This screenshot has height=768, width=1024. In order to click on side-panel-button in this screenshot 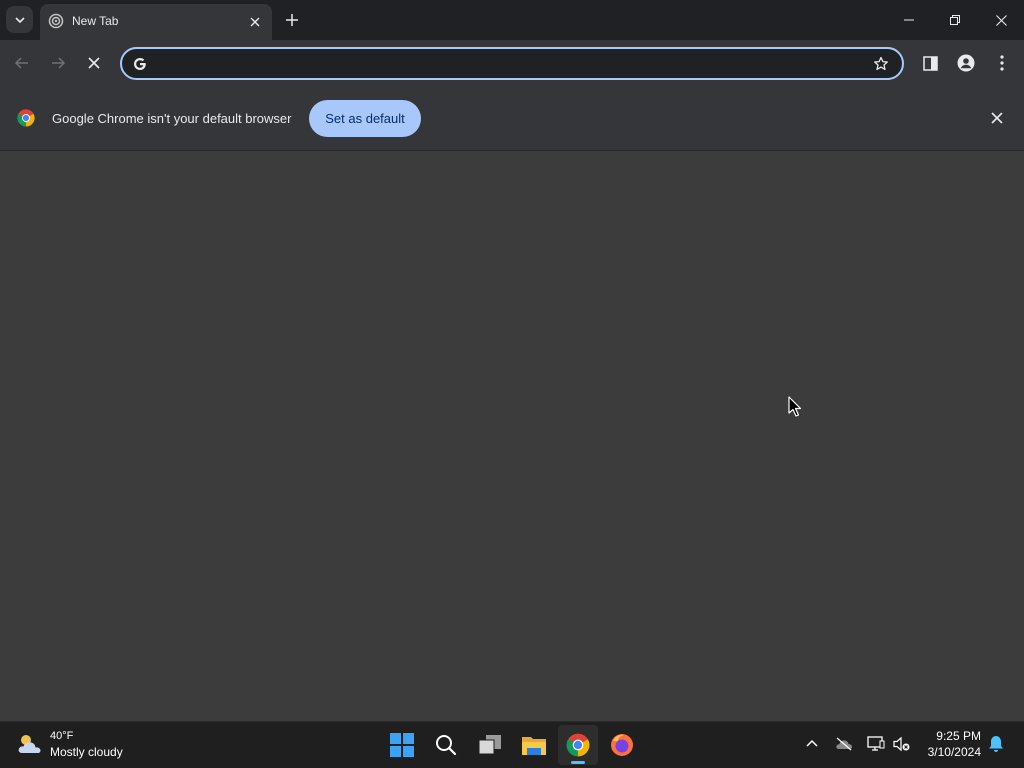, I will do `click(930, 63)`.